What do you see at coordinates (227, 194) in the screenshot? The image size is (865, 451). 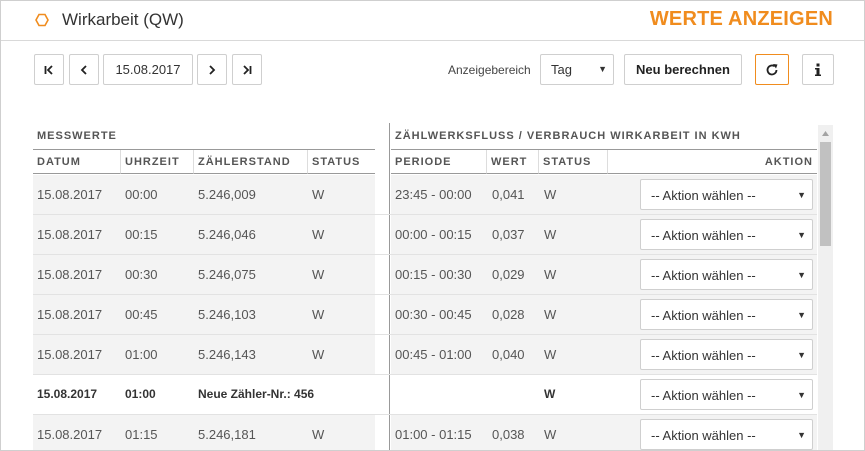 I see `cell-zaehlerstand: 5.246,009` at bounding box center [227, 194].